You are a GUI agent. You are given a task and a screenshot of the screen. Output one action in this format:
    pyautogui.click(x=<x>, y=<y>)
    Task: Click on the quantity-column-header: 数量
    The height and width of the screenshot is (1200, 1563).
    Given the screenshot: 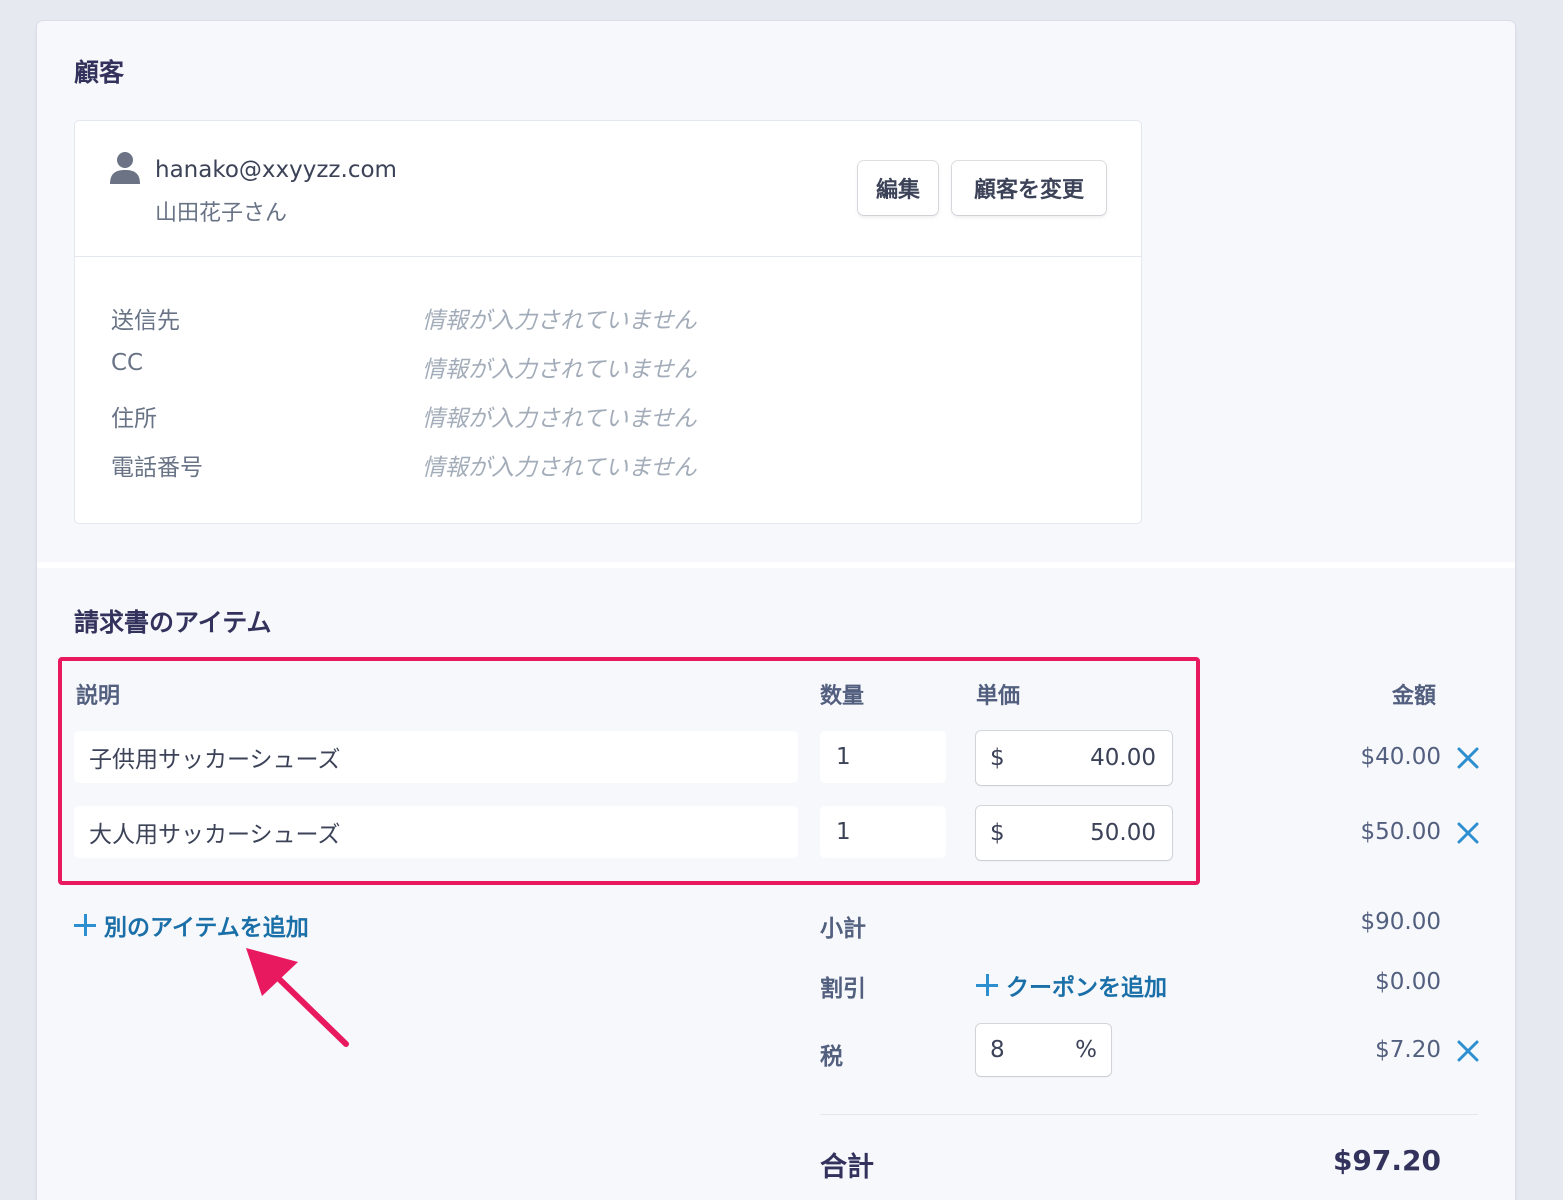 What is the action you would take?
    pyautogui.click(x=842, y=696)
    